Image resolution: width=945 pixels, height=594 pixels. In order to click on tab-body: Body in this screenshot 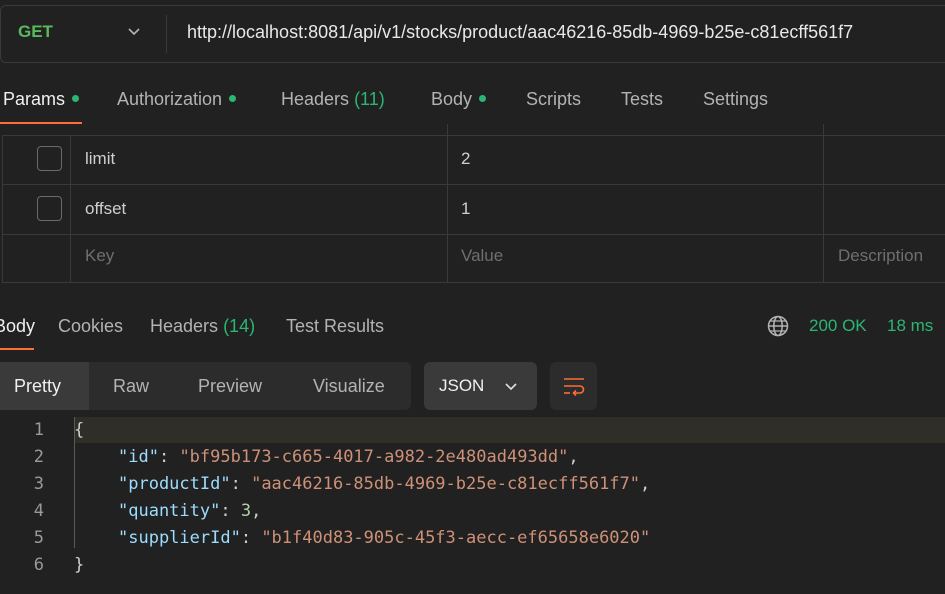, I will do `click(459, 99)`.